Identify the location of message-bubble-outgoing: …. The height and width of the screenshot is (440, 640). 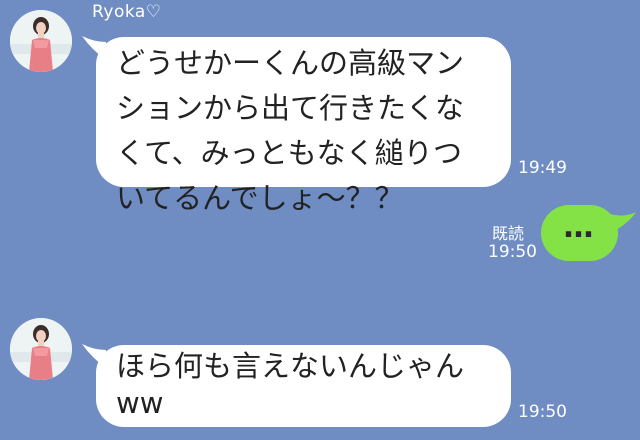
(579, 233).